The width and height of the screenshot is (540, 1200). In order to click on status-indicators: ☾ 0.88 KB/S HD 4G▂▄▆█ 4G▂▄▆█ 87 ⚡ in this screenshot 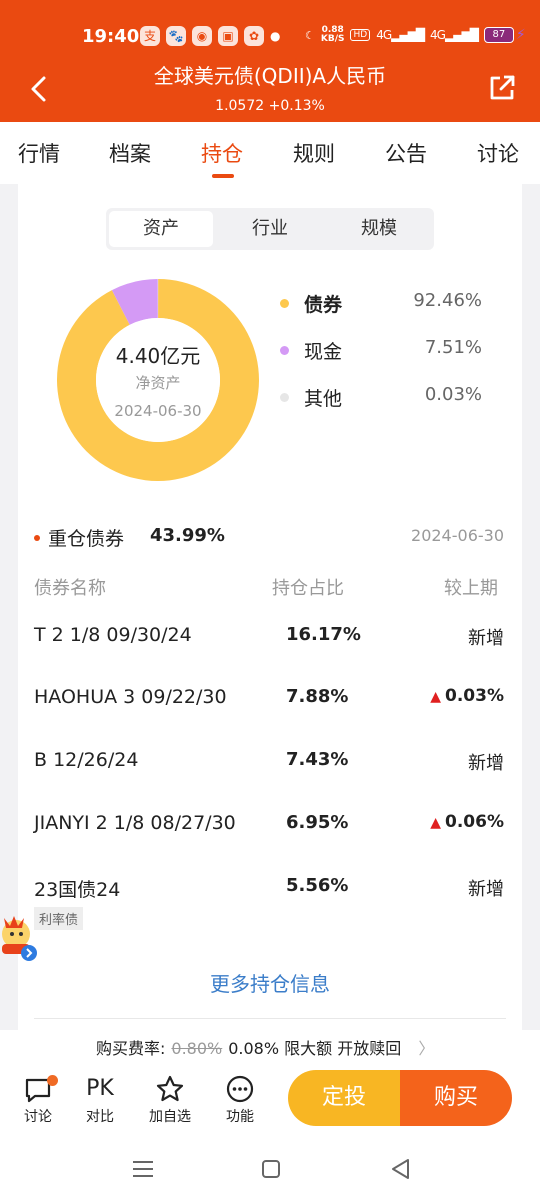, I will do `click(415, 35)`.